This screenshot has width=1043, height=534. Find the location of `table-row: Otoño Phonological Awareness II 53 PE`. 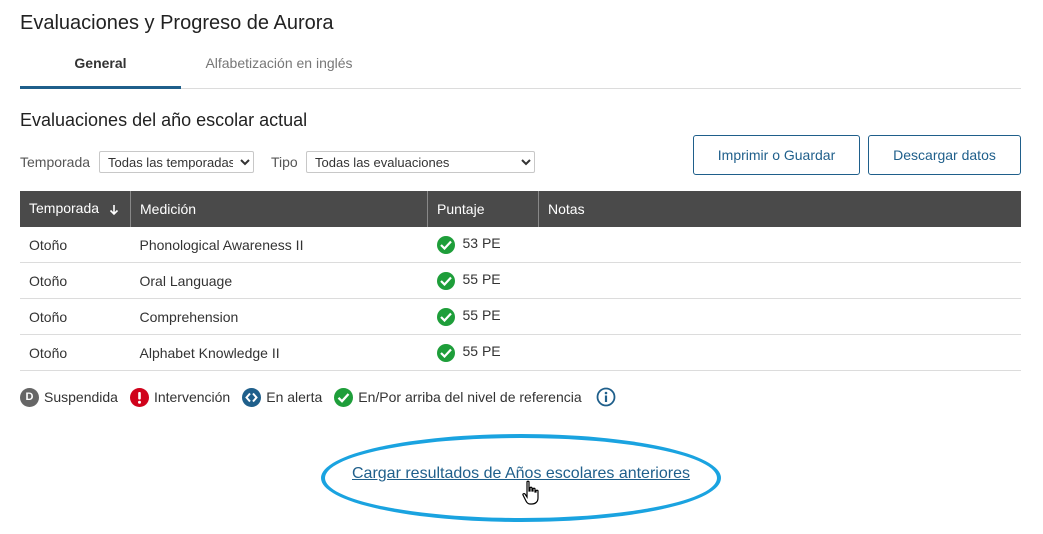

table-row: Otoño Phonological Awareness II 53 PE is located at coordinates (520, 245).